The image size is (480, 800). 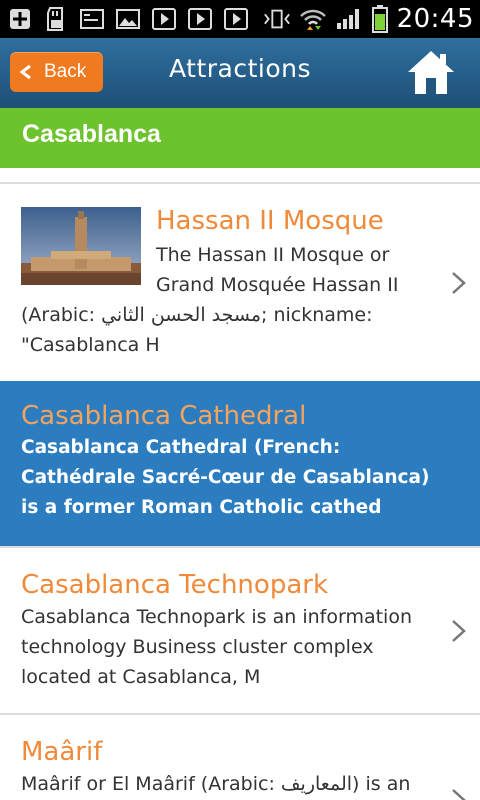 I want to click on notification-icons, so click(x=125, y=19).